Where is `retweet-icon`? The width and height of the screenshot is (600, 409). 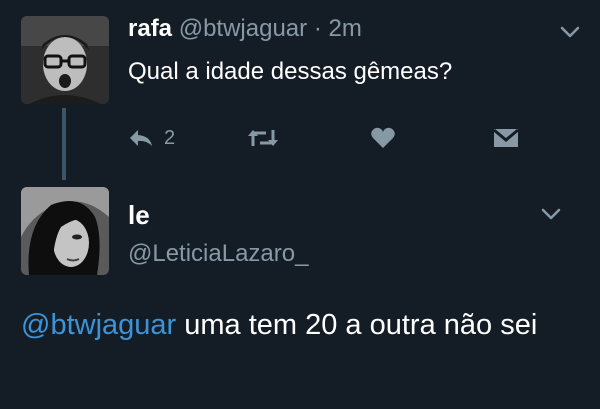 retweet-icon is located at coordinates (263, 138).